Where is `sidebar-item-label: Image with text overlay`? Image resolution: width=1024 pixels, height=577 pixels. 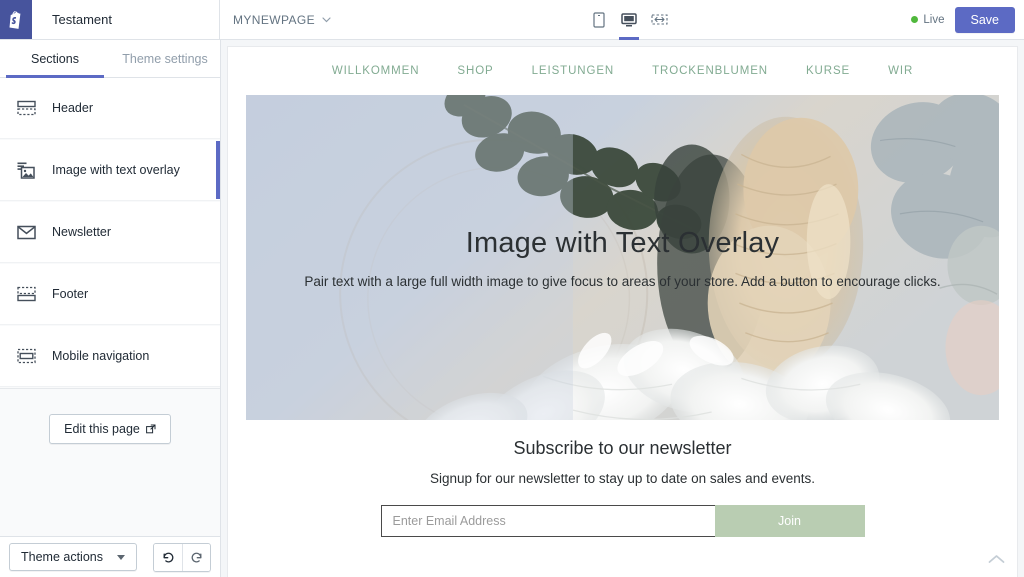 sidebar-item-label: Image with text overlay is located at coordinates (116, 170).